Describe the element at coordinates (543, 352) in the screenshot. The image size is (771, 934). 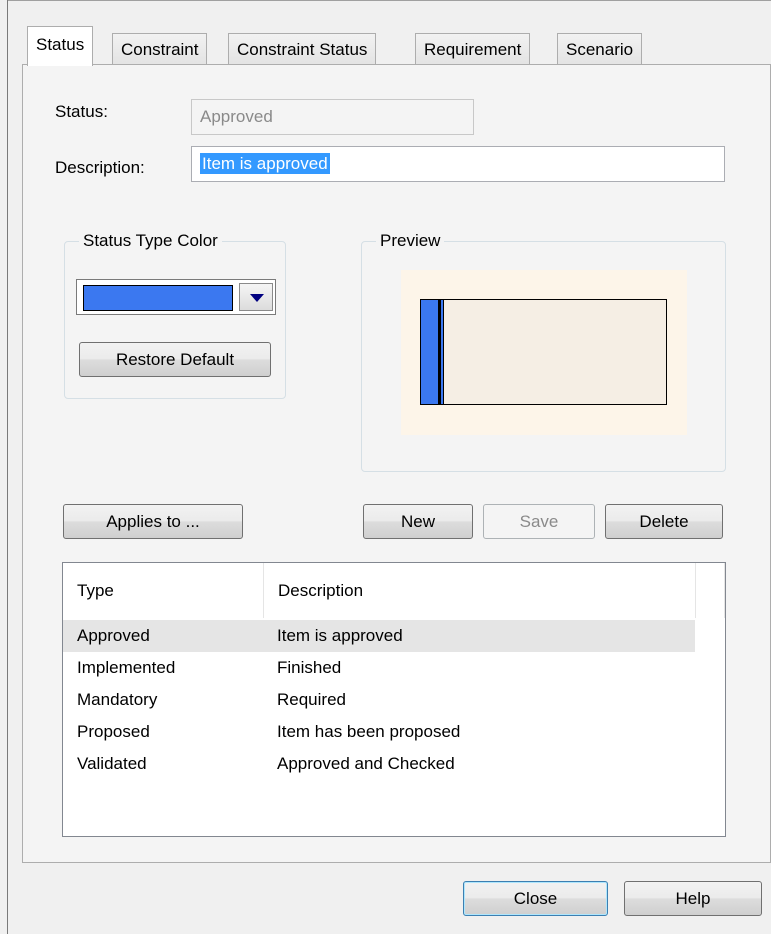
I see `preview-element` at that location.